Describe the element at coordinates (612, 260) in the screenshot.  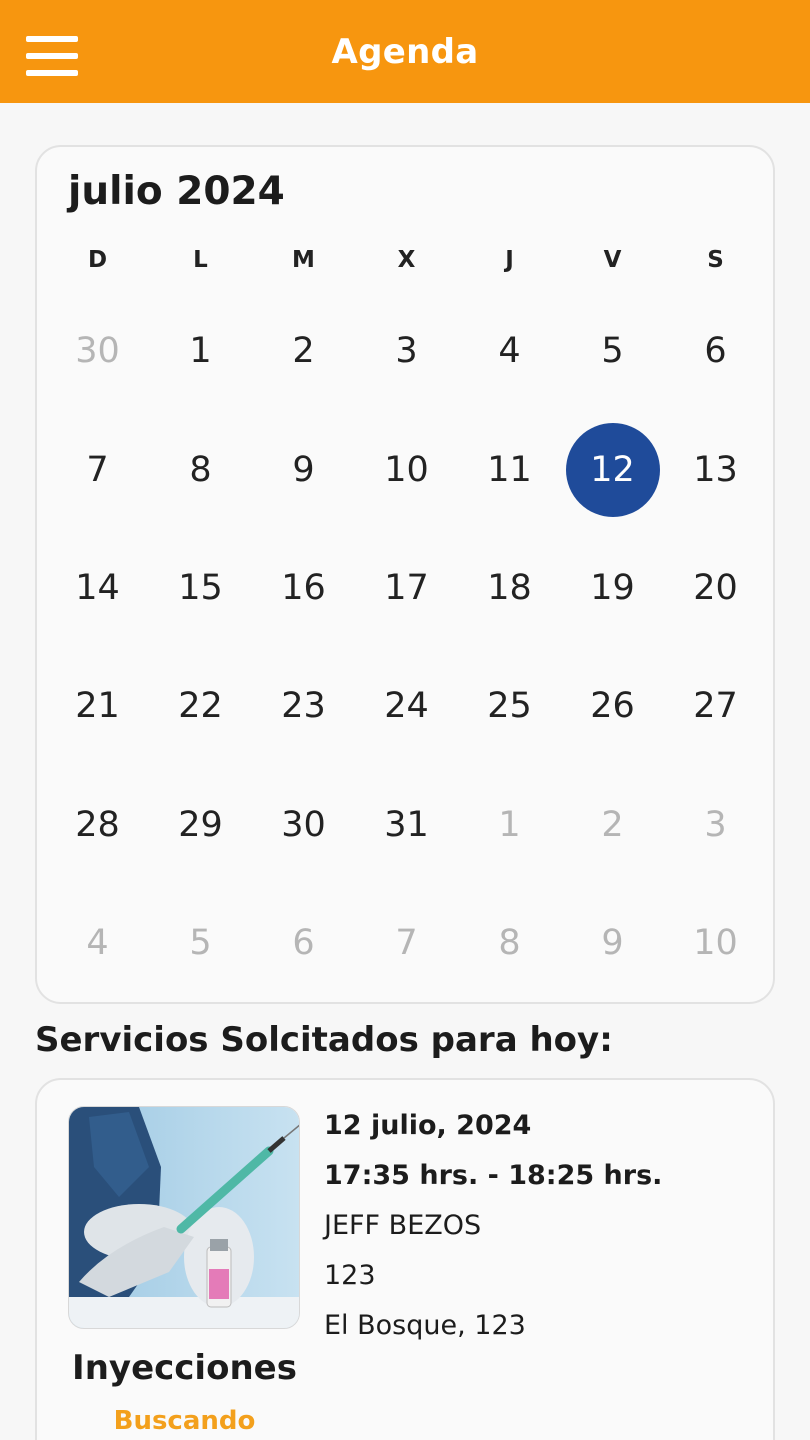
I see `weekday-label: V` at that location.